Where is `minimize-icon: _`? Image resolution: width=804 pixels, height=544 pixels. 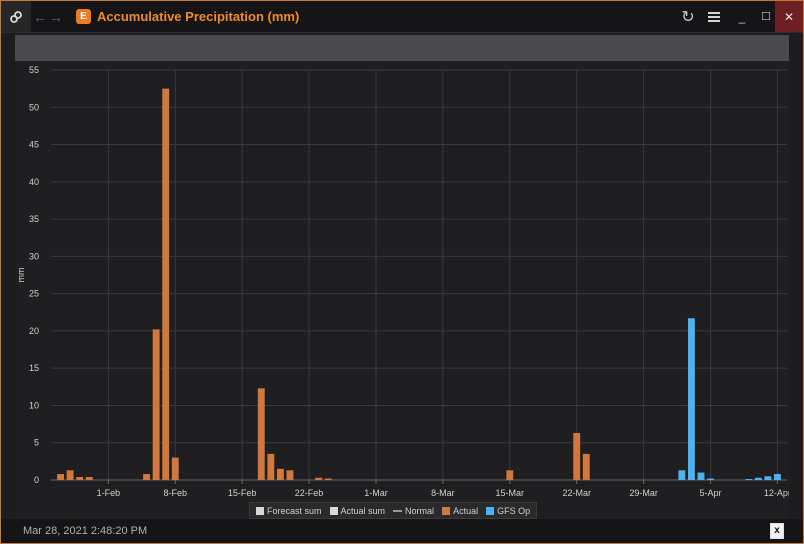 minimize-icon: _ is located at coordinates (742, 16).